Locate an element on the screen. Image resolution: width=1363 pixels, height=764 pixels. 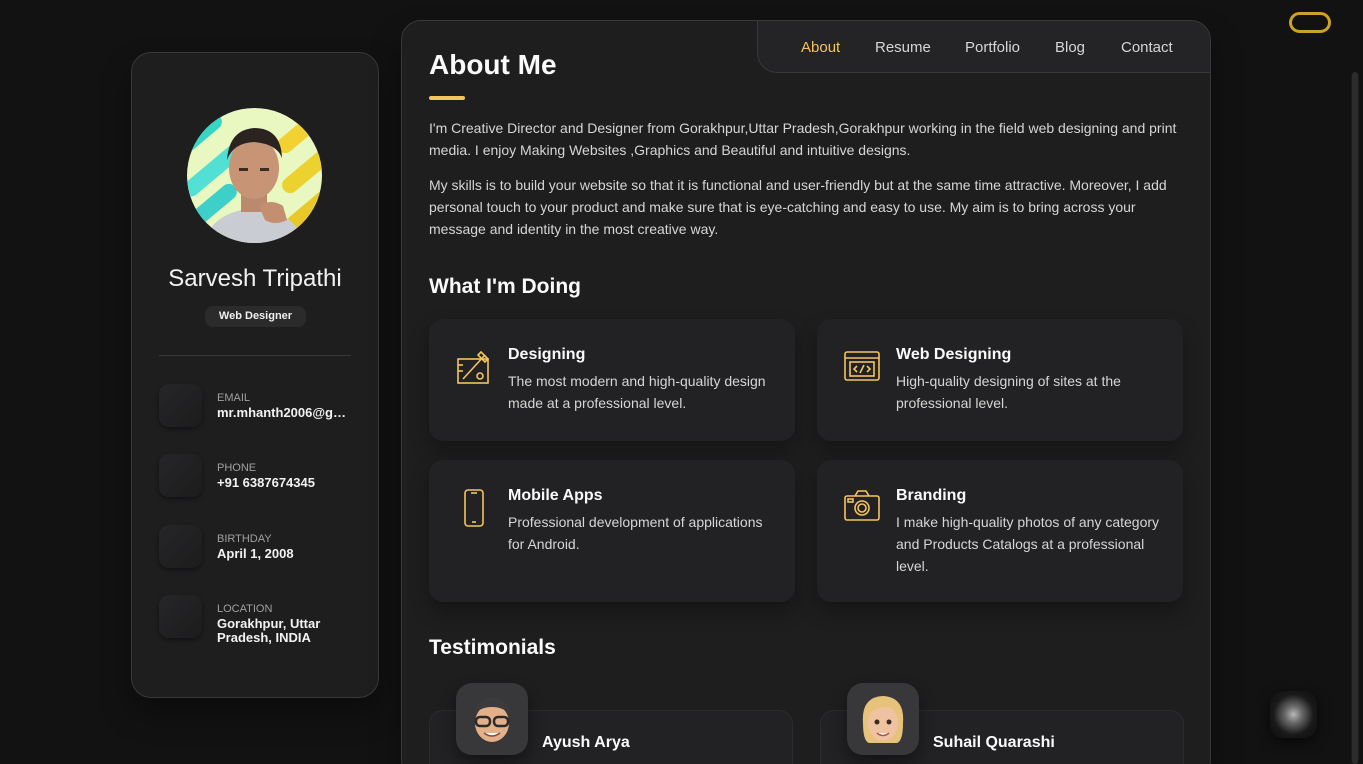
email-icon is located at coordinates (180, 405).